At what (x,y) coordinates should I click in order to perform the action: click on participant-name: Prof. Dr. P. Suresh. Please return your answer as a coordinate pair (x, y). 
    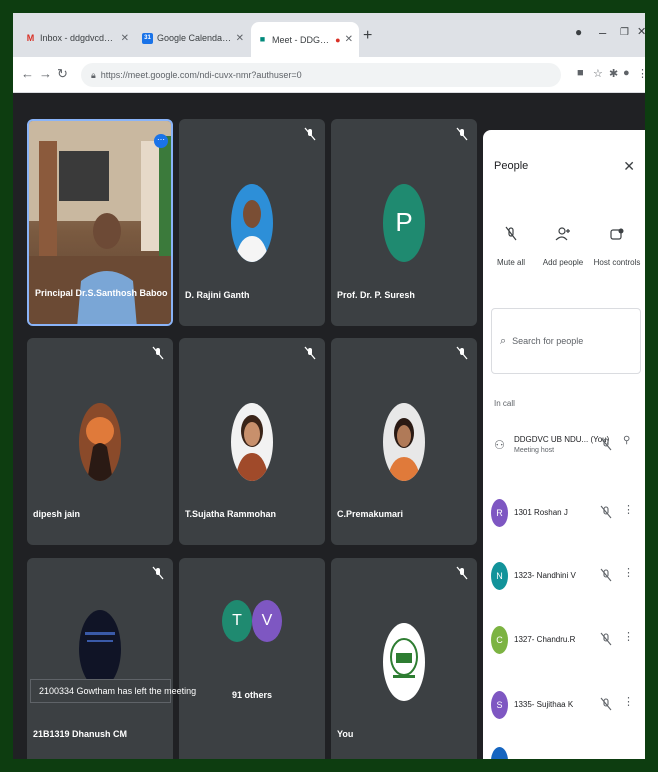
    Looking at the image, I should click on (376, 295).